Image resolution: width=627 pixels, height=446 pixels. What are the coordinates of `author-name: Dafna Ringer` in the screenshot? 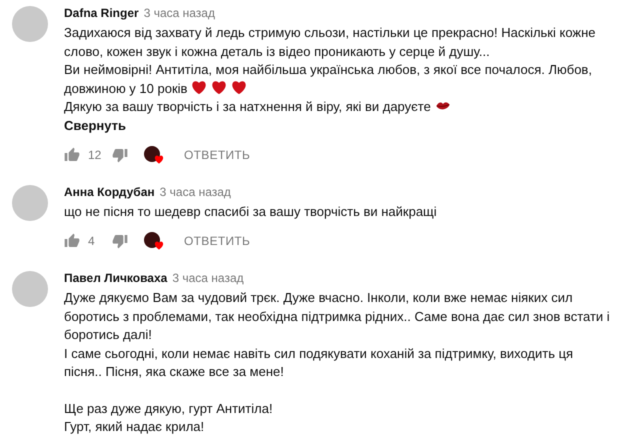 It's located at (101, 13).